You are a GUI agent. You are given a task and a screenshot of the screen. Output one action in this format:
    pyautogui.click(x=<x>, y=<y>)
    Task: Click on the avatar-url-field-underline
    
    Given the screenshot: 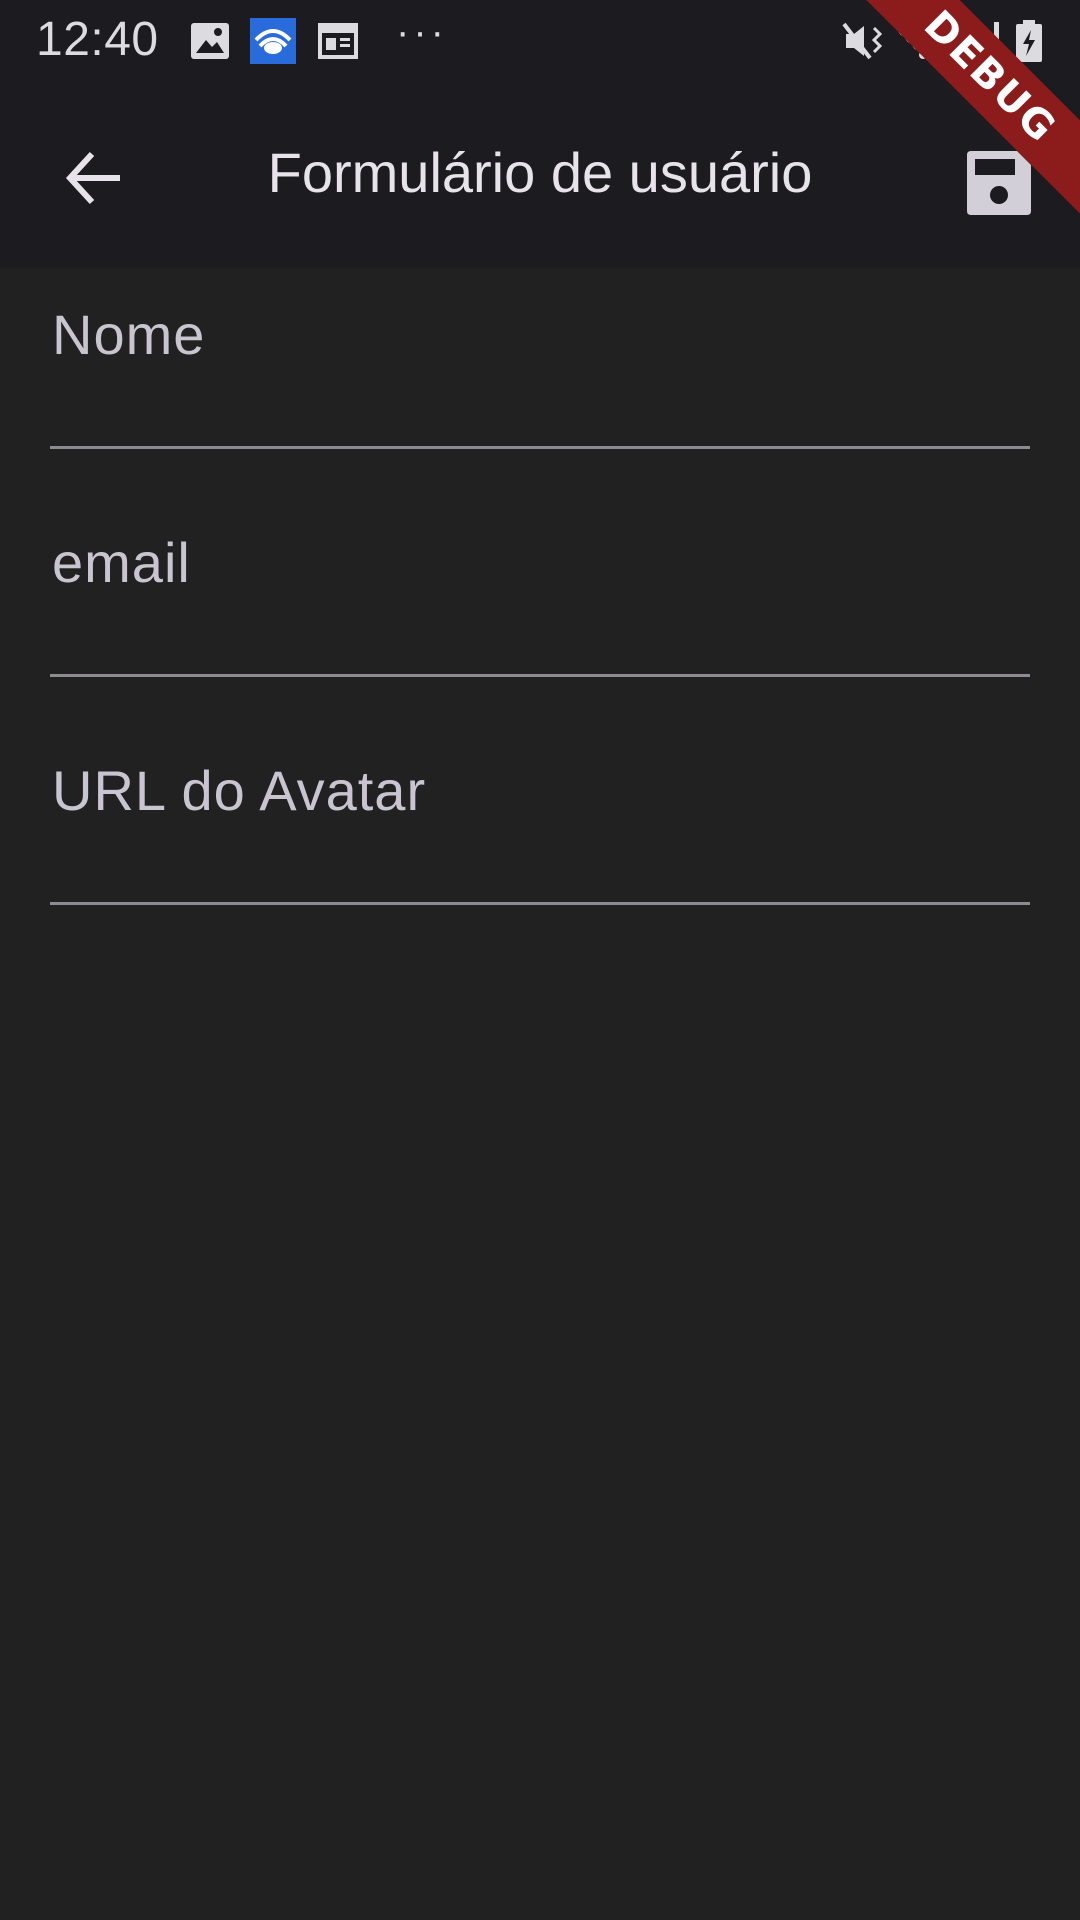 What is the action you would take?
    pyautogui.click(x=540, y=903)
    